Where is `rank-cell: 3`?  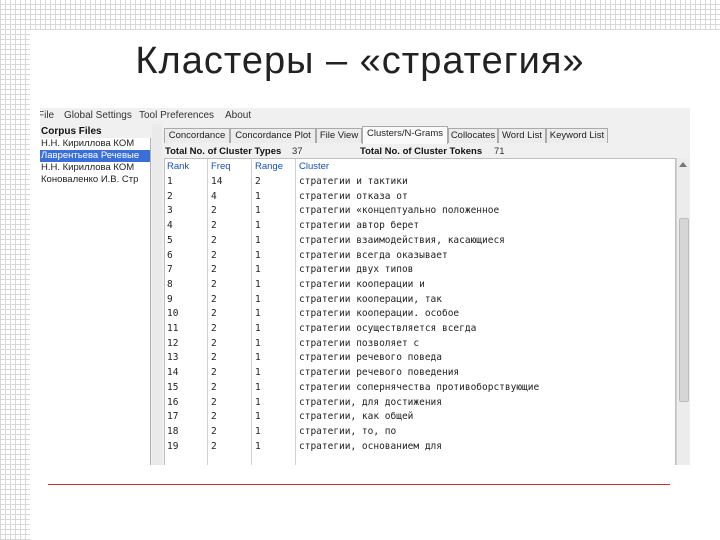 rank-cell: 3 is located at coordinates (170, 211).